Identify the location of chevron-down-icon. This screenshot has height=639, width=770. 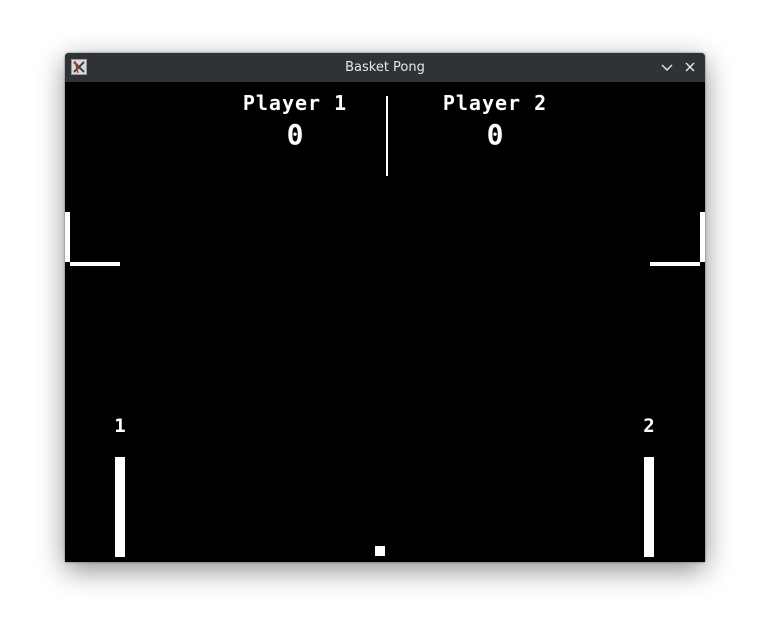
(667, 67).